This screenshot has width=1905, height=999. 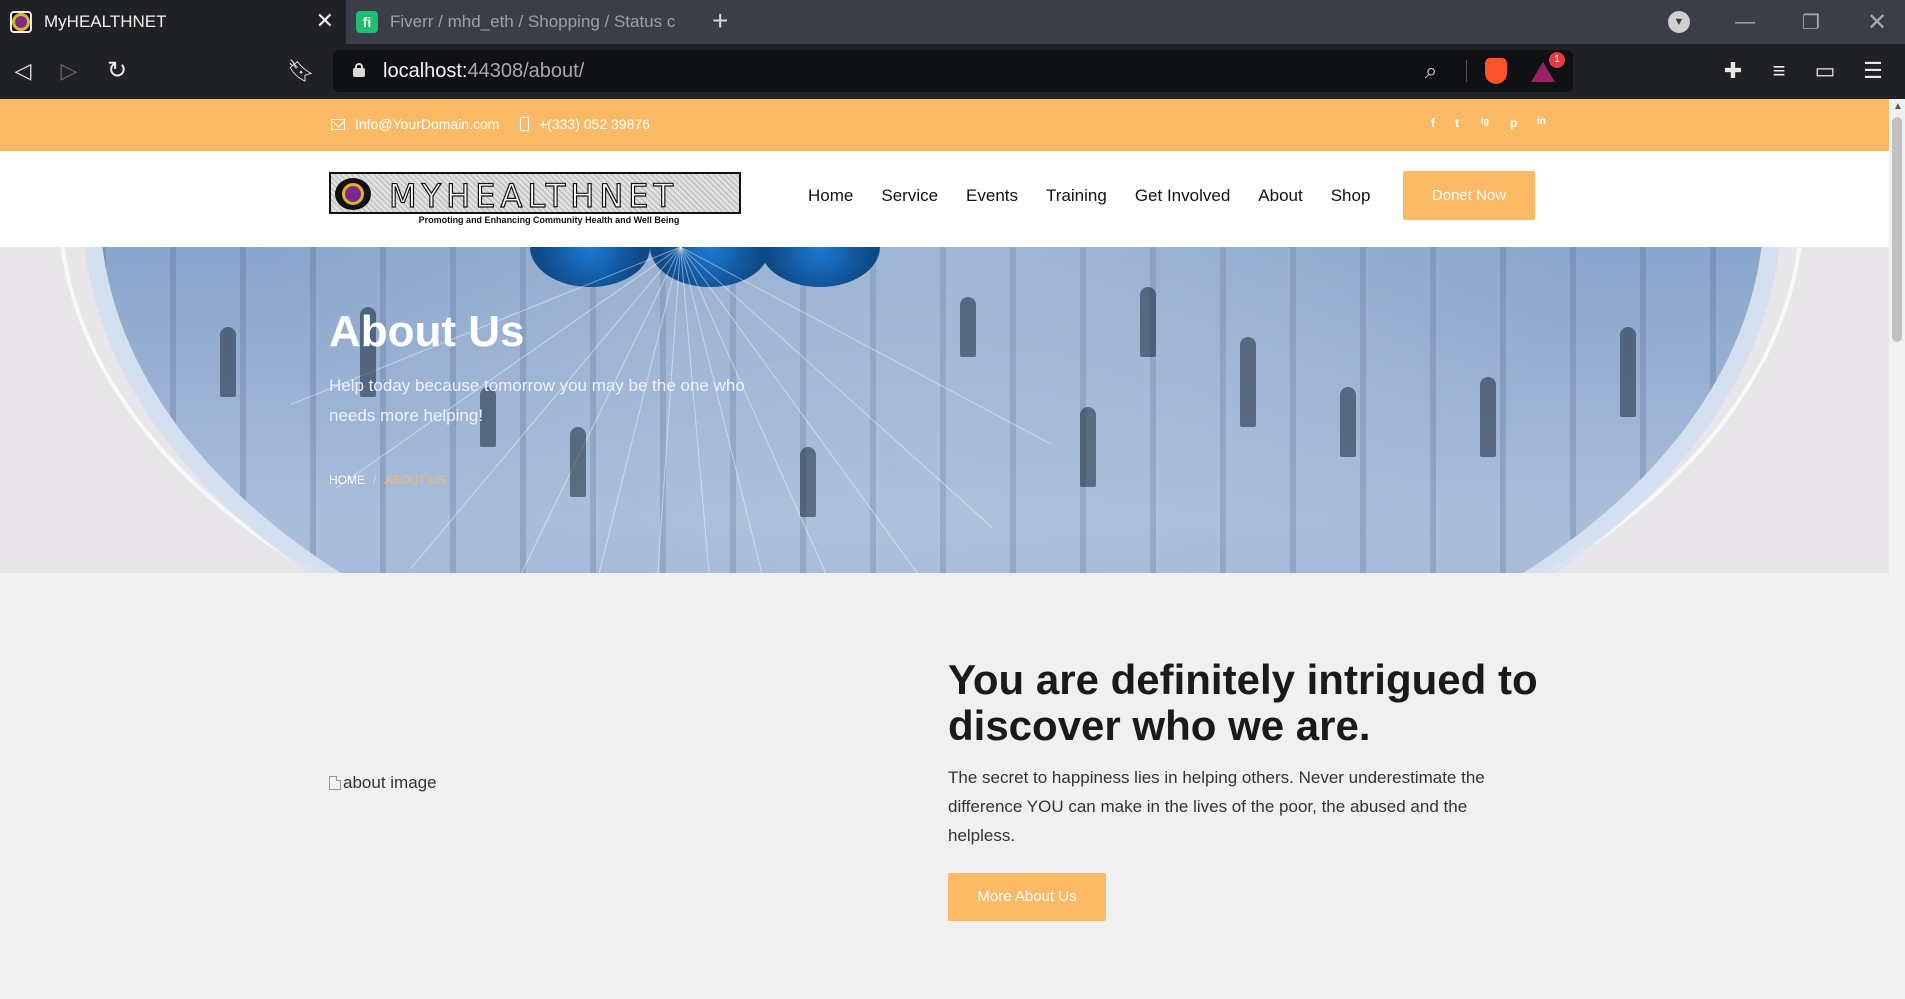 I want to click on minimize-button: —, so click(x=1745, y=22).